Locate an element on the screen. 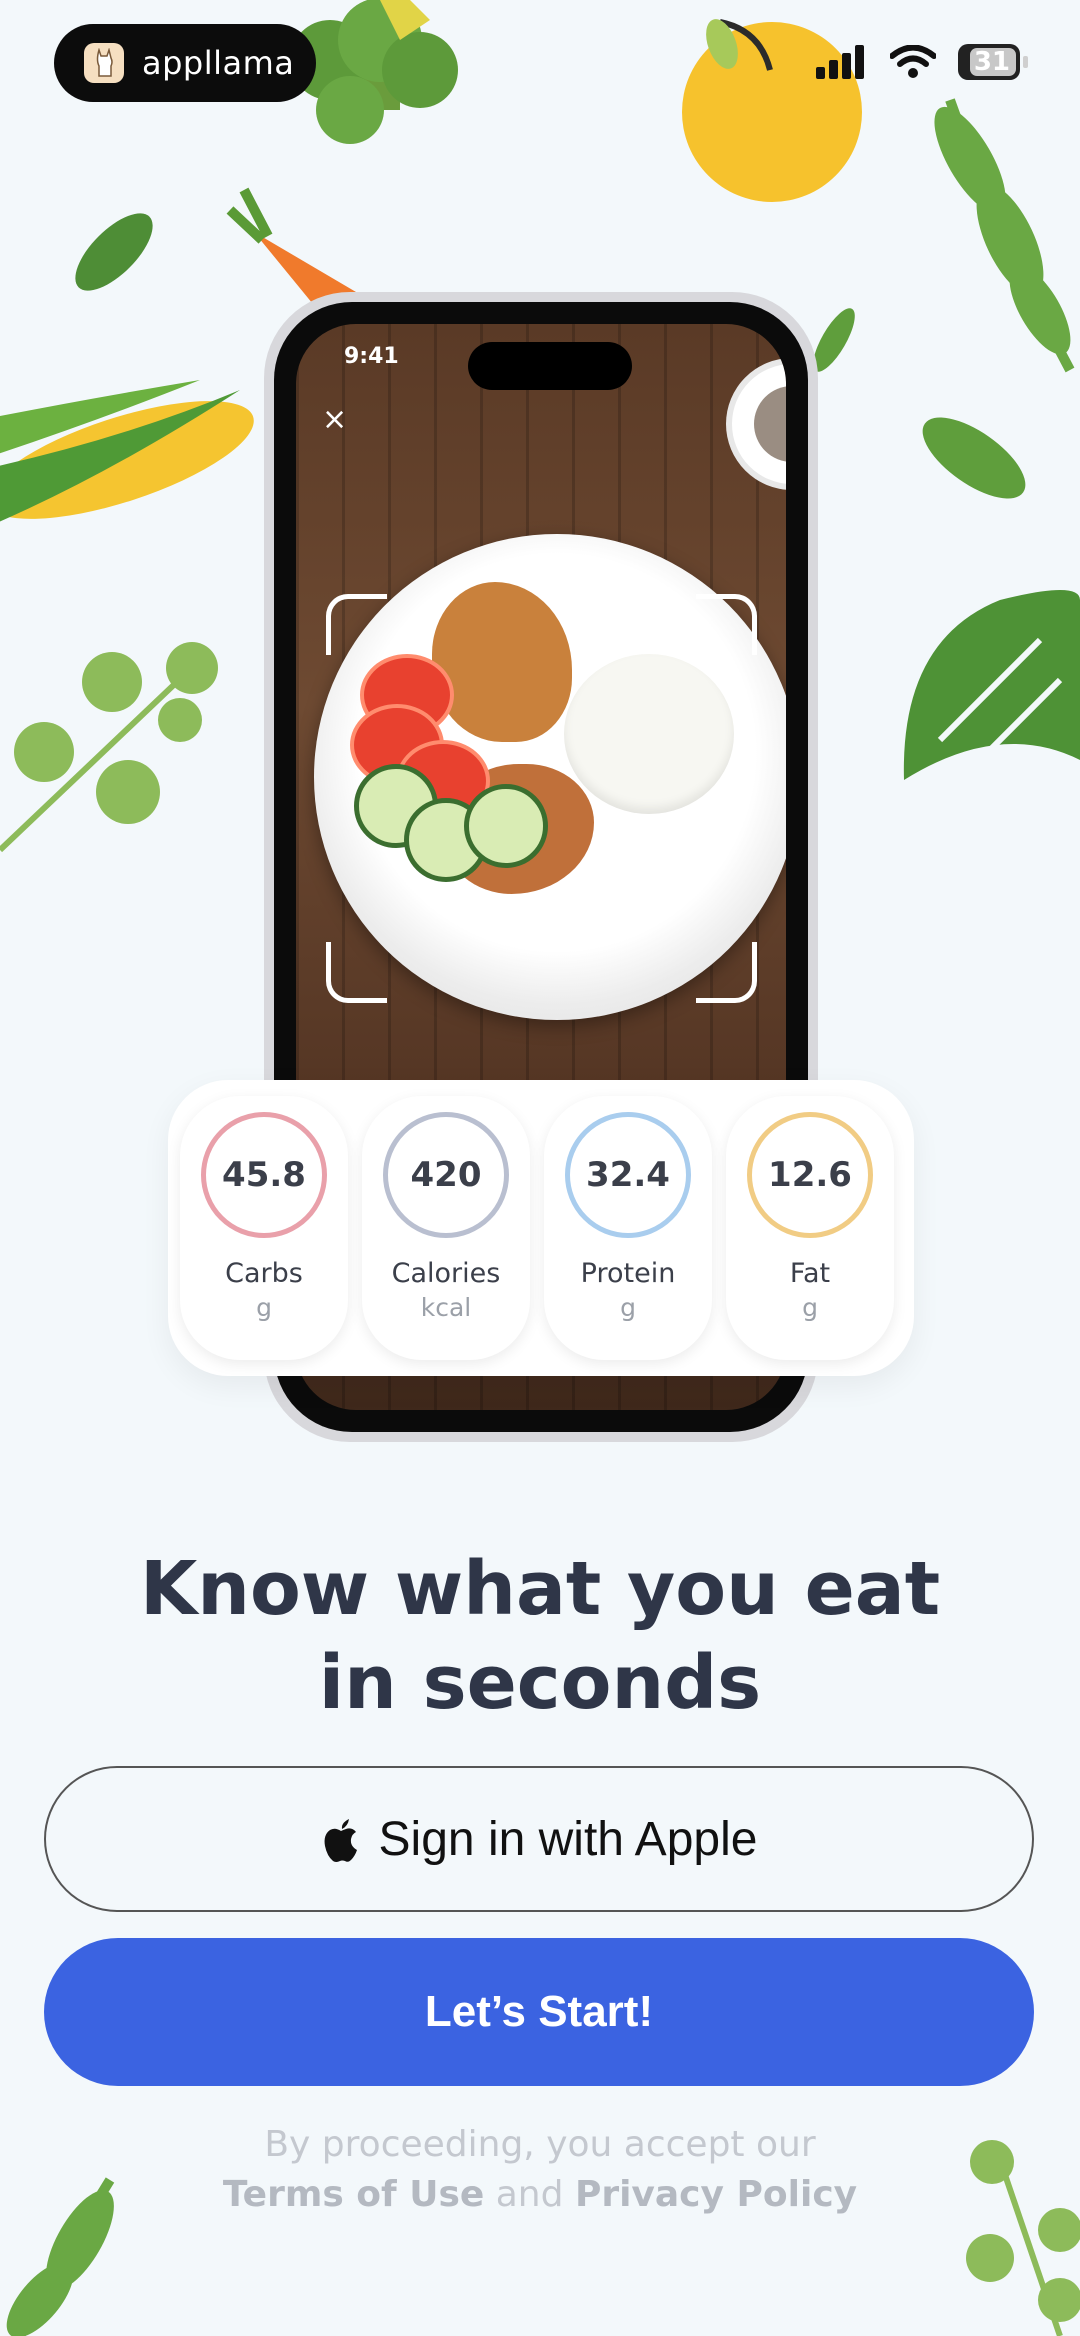 This screenshot has width=1080, height=2336. ring-protein: 32.4 is located at coordinates (628, 1175).